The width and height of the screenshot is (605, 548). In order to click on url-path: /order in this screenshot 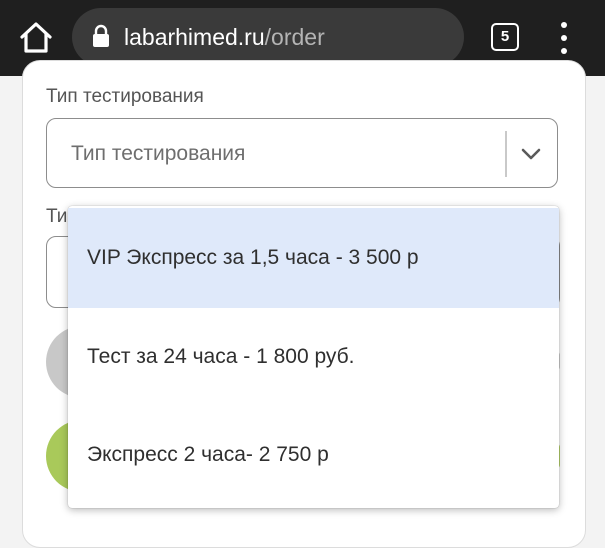, I will do `click(294, 37)`.